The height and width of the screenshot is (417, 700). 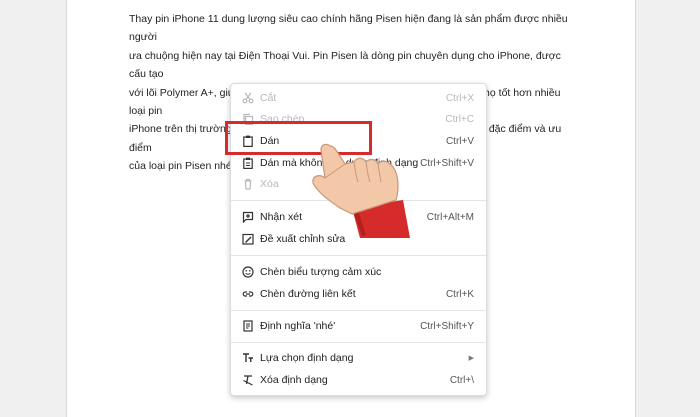 What do you see at coordinates (358, 98) in the screenshot?
I see `menu-item-cut: Cắt Ctrl+X` at bounding box center [358, 98].